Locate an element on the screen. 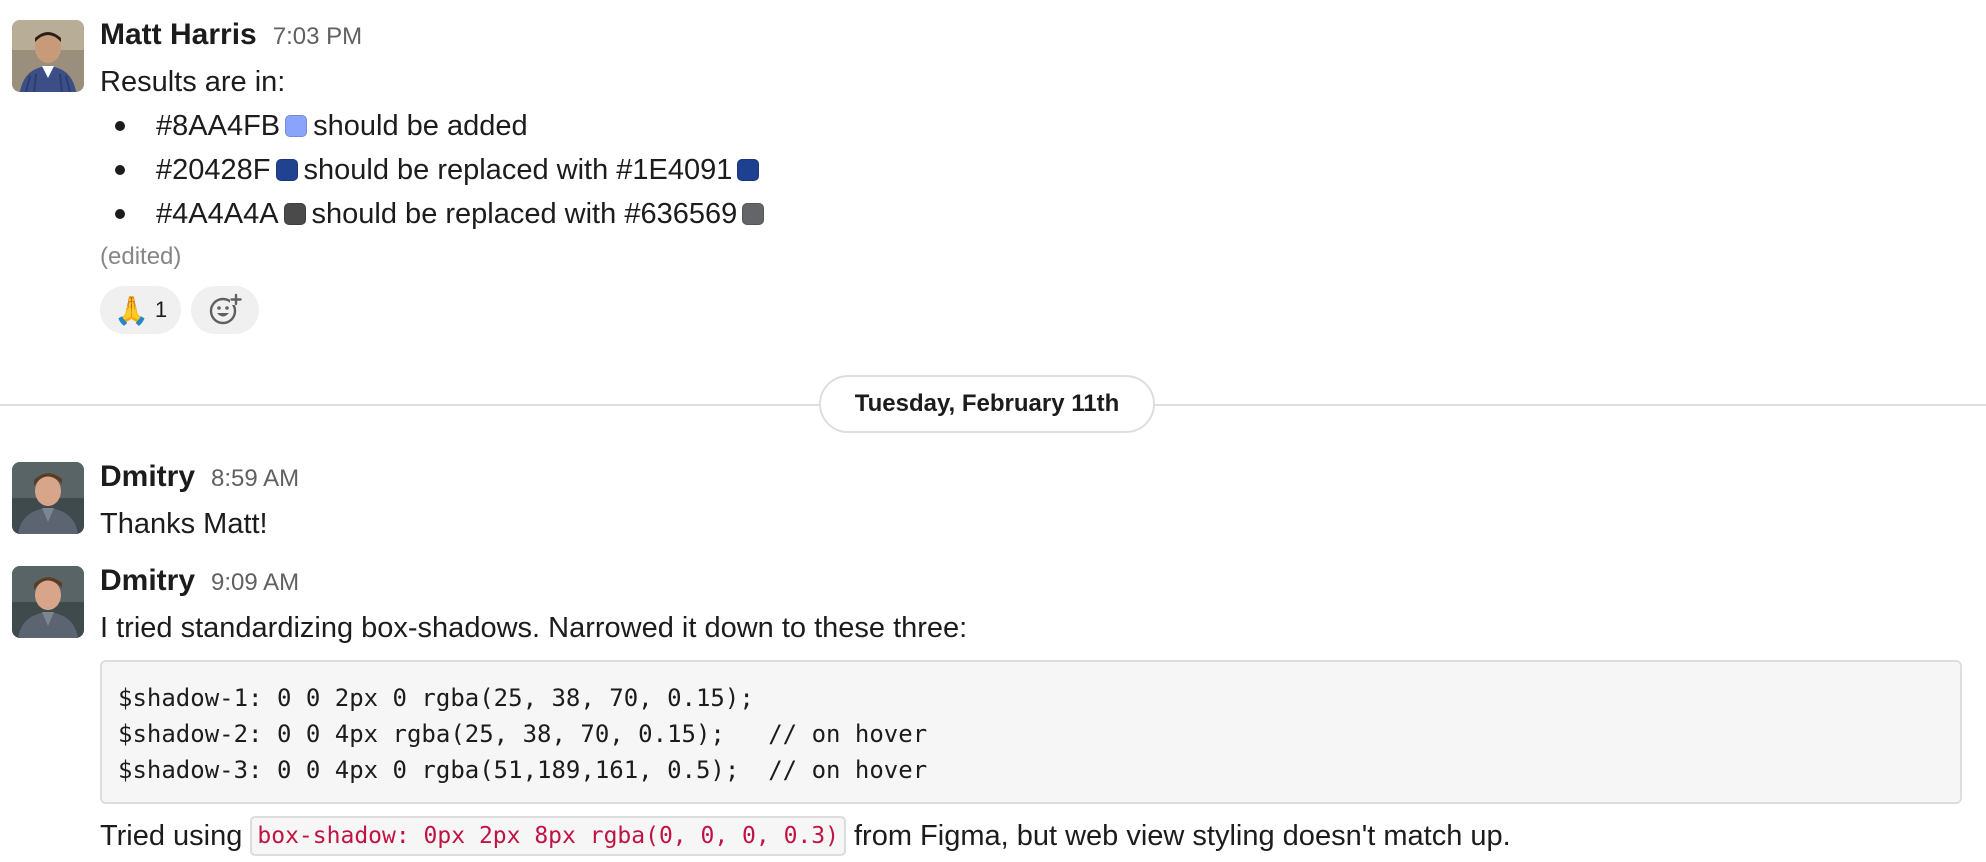 The width and height of the screenshot is (1986, 862). date-divider: Tuesday, February 11th is located at coordinates (987, 404).